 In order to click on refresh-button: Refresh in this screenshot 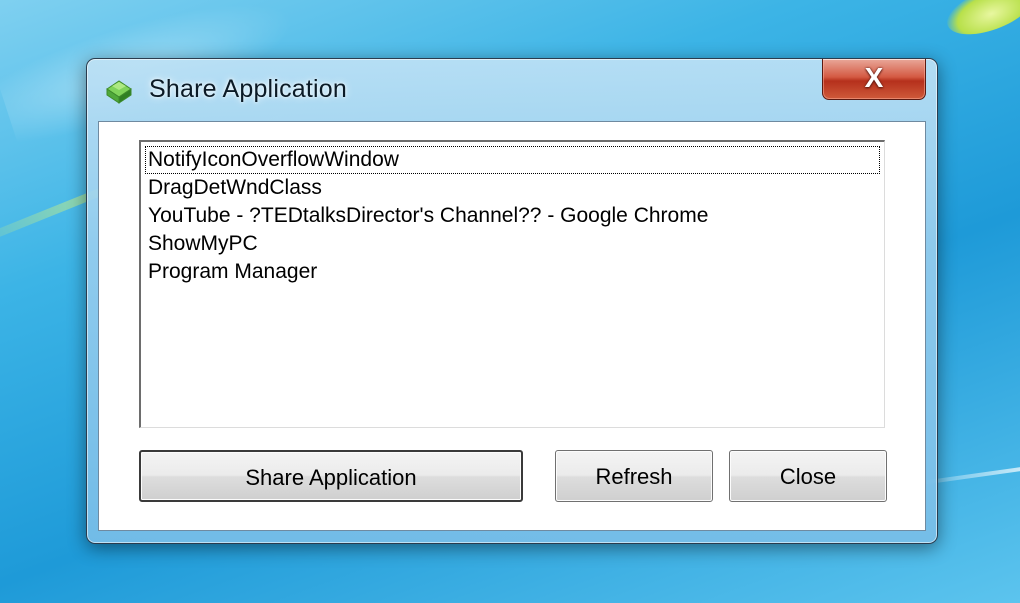, I will do `click(634, 476)`.